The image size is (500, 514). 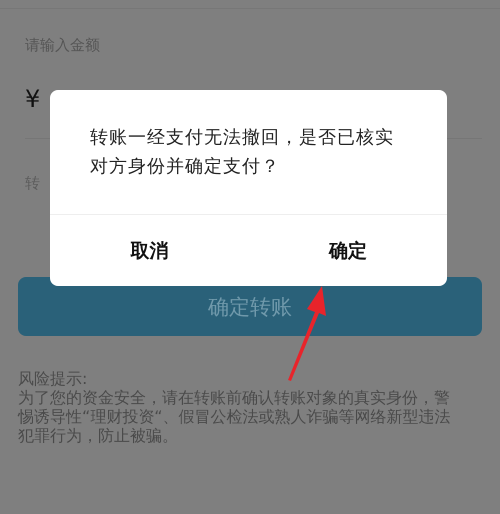 What do you see at coordinates (242, 152) in the screenshot?
I see `dialog-message: 转账一经支付无法撤回，是否已核实对方身份并确定支付？` at bounding box center [242, 152].